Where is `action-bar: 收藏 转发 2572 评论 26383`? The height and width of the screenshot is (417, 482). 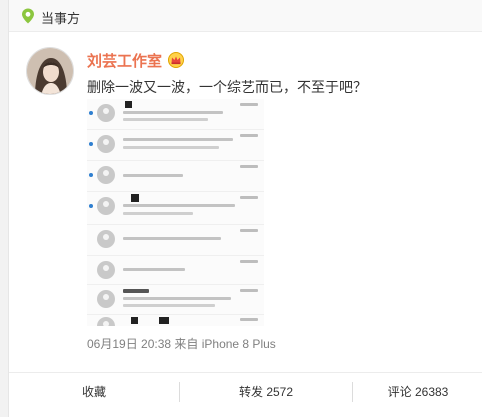 action-bar: 收藏 转发 2572 评论 26383 is located at coordinates (245, 394).